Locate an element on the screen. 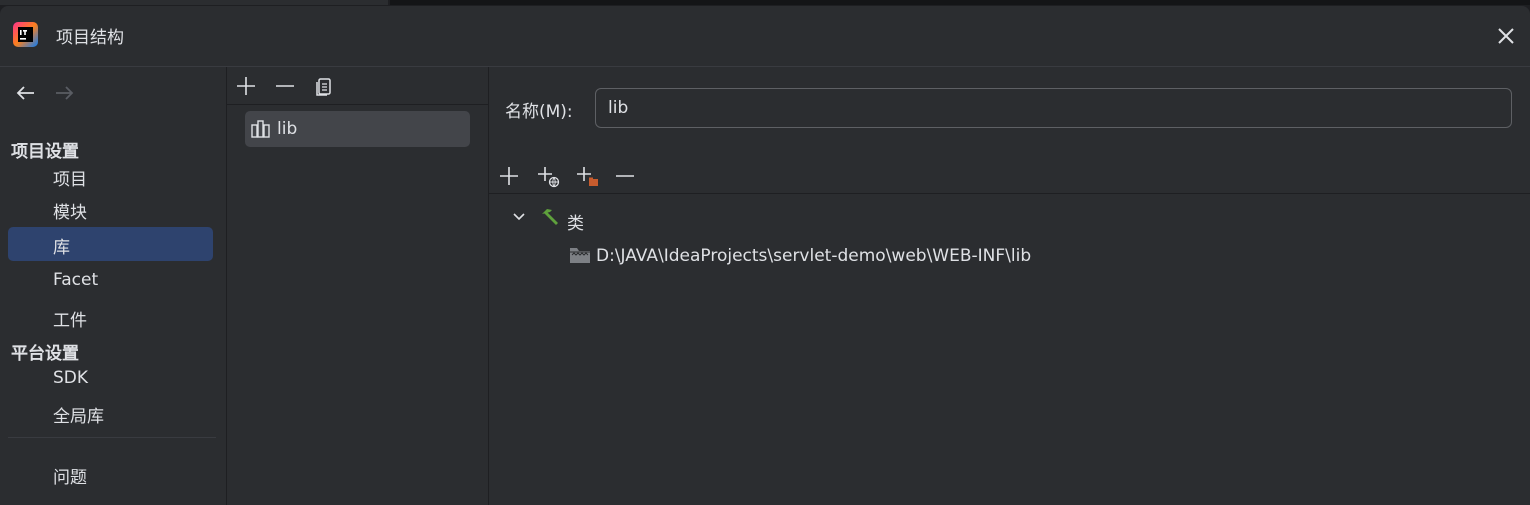 The height and width of the screenshot is (505, 1530). hammer-icon is located at coordinates (550, 217).